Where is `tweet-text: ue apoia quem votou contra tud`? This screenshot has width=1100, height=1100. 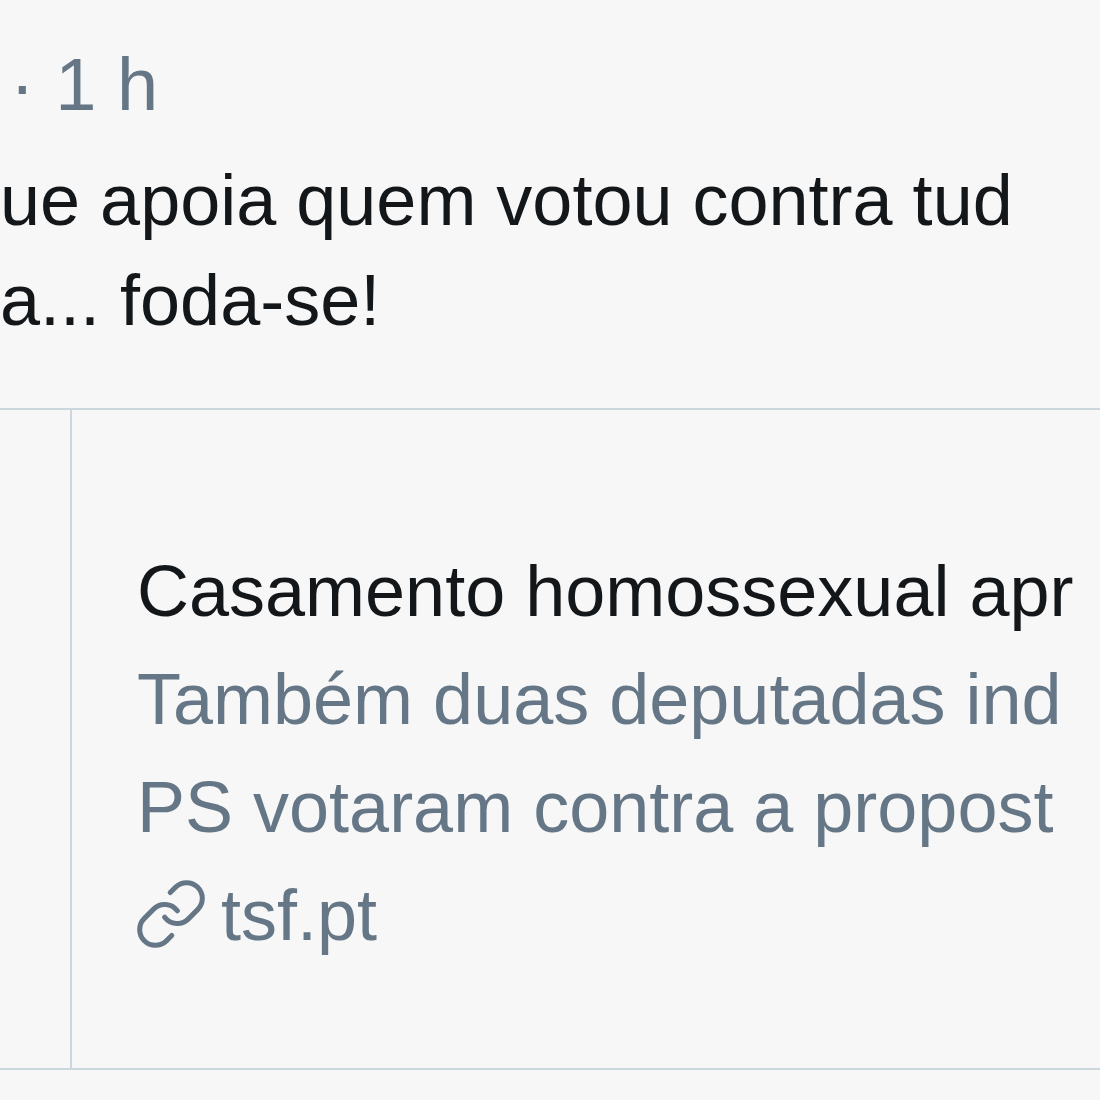
tweet-text: ue apoia quem votou contra tud is located at coordinates (506, 200).